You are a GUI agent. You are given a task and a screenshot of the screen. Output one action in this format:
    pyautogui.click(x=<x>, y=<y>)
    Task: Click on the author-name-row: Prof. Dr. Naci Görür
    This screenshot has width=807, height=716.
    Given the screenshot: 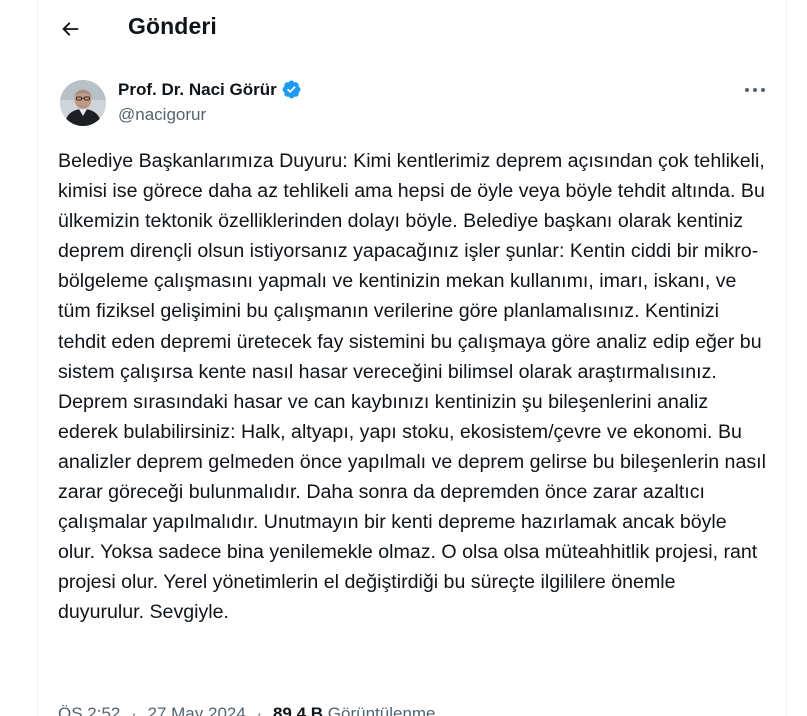 What is the action you would take?
    pyautogui.click(x=210, y=89)
    